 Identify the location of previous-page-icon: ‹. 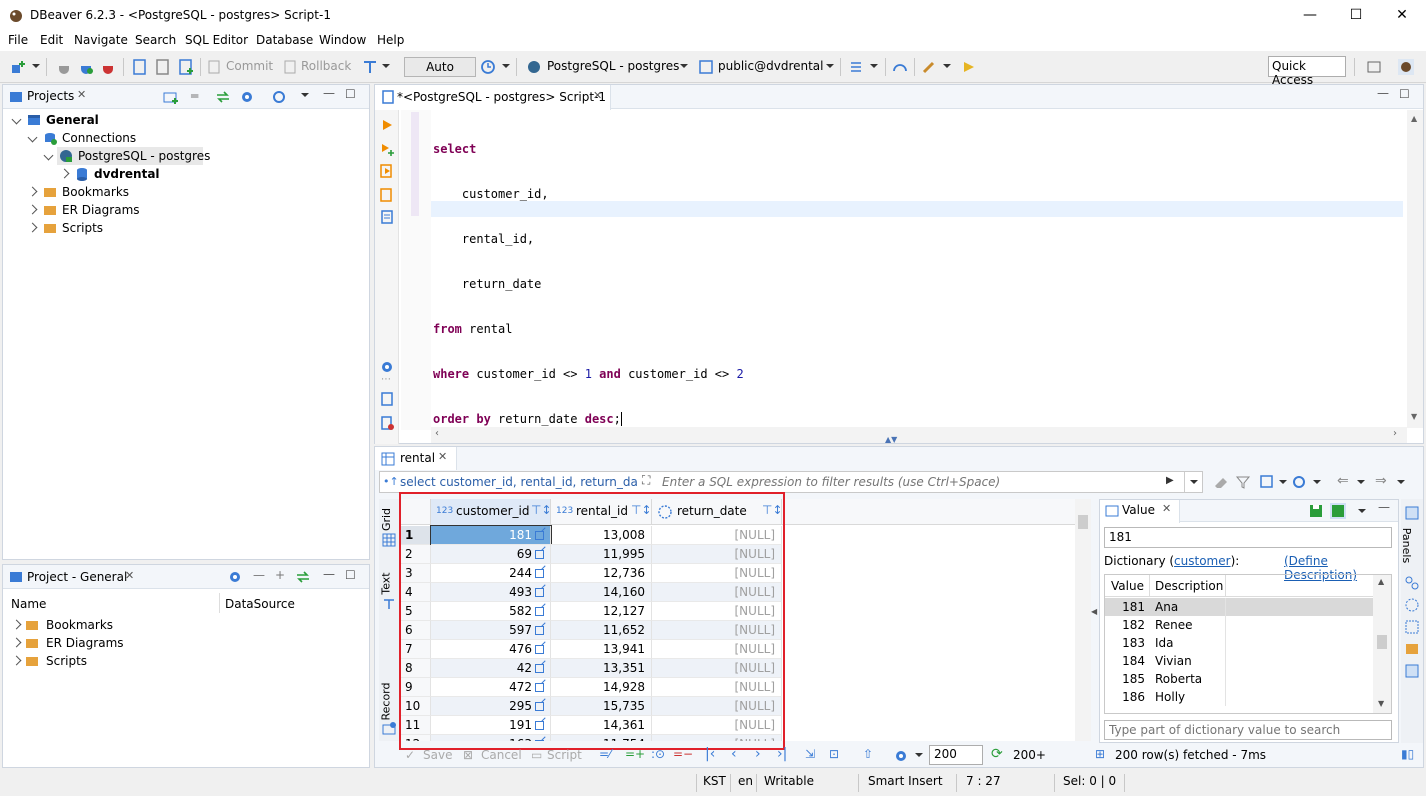
(734, 754).